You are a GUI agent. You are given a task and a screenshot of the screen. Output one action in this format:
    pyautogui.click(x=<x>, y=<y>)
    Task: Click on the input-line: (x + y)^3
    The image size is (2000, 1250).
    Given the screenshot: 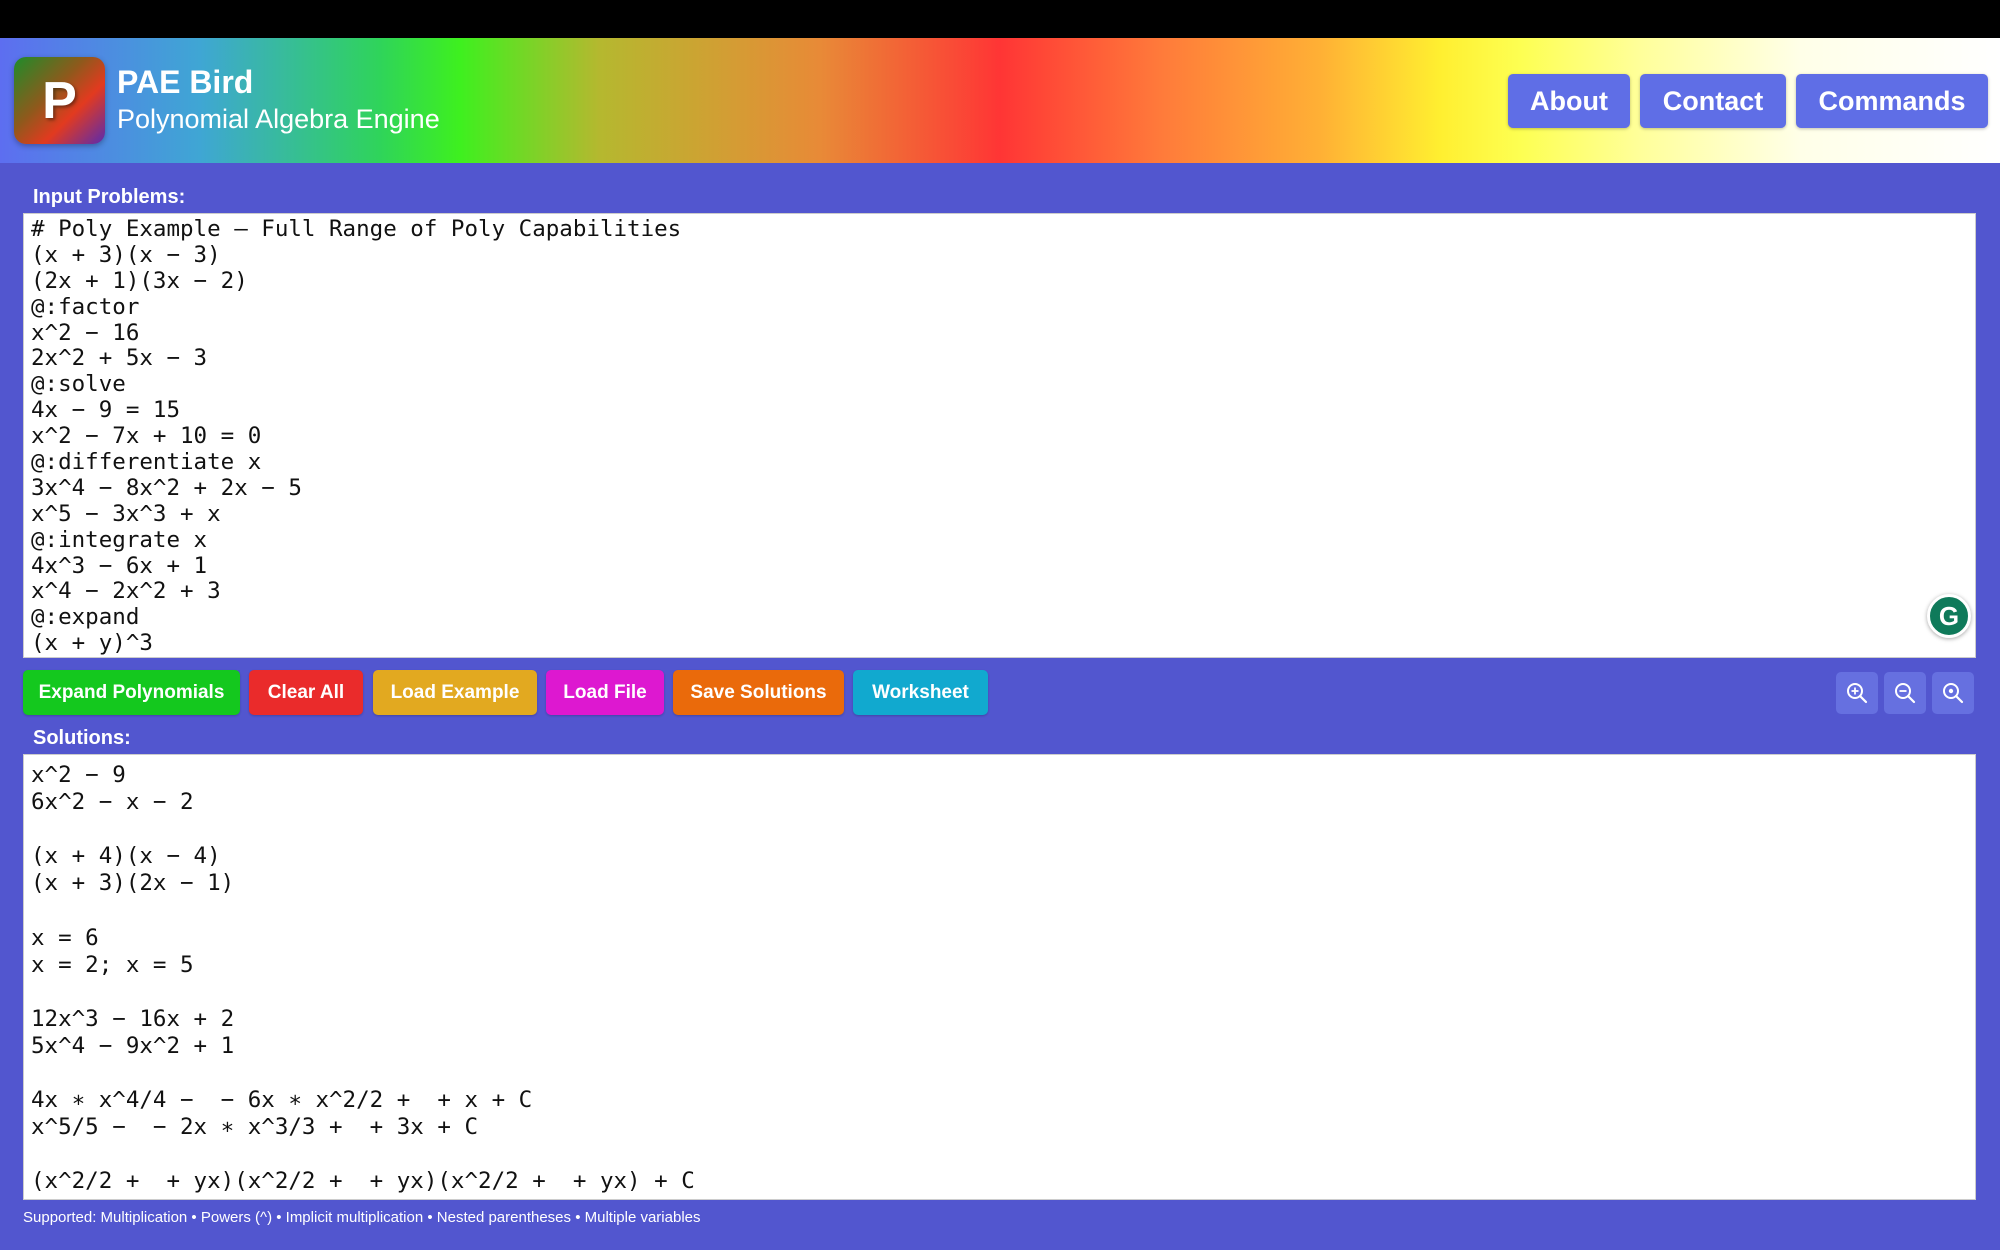 What is the action you would take?
    pyautogui.click(x=92, y=643)
    